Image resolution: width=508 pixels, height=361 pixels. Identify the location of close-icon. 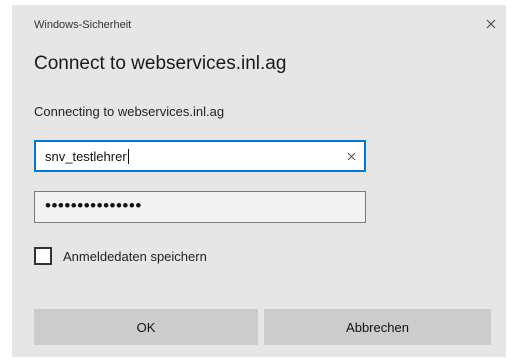
(491, 24).